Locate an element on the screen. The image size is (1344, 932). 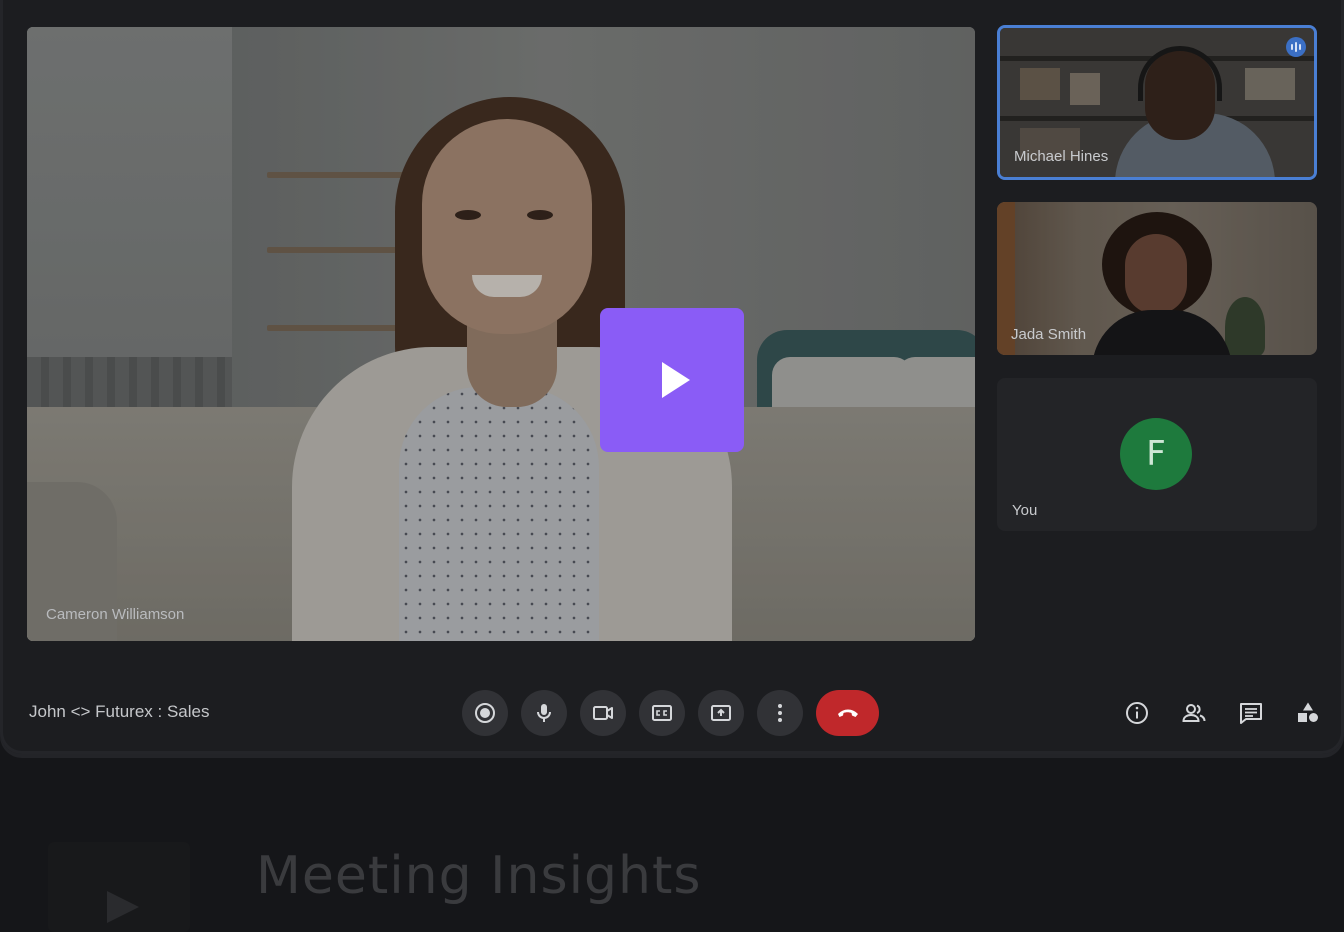
side-panel-actions is located at coordinates (1222, 713).